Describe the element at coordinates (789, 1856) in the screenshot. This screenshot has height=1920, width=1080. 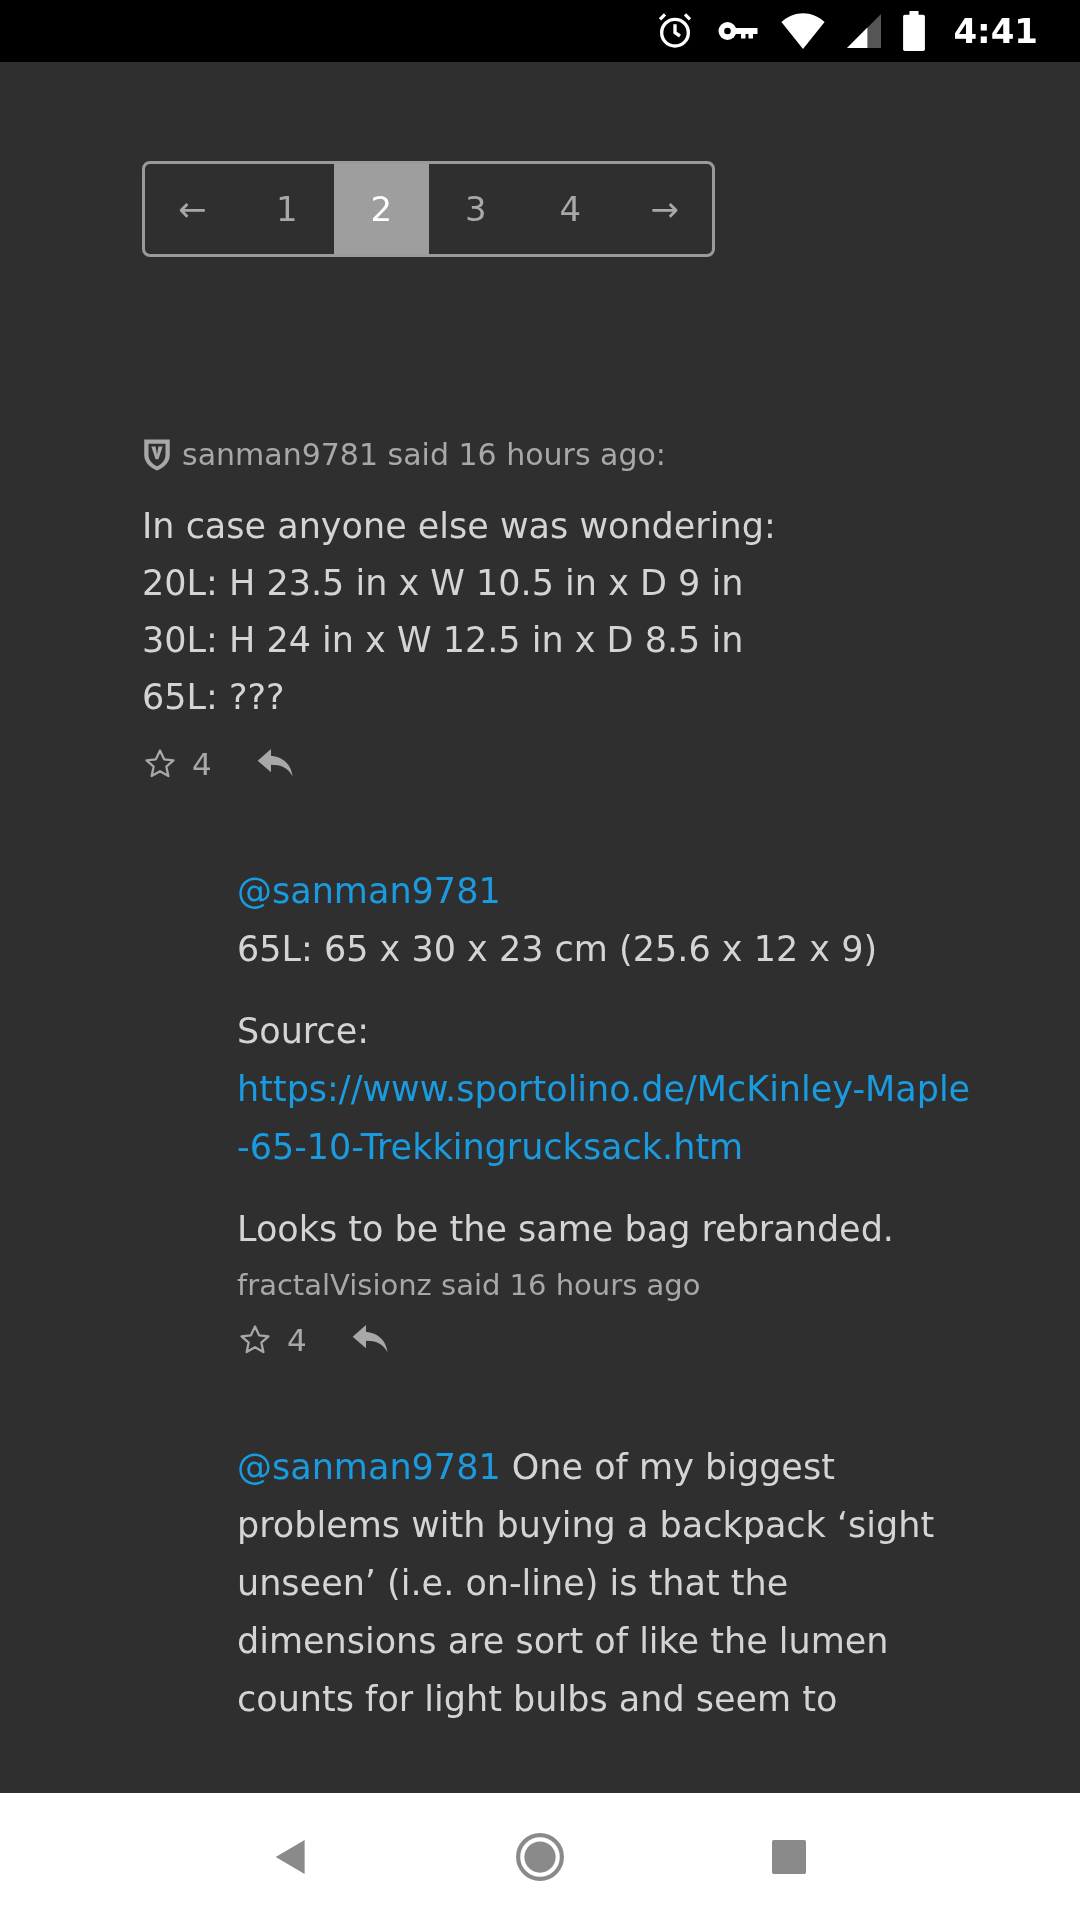
I see `recents-icon` at that location.